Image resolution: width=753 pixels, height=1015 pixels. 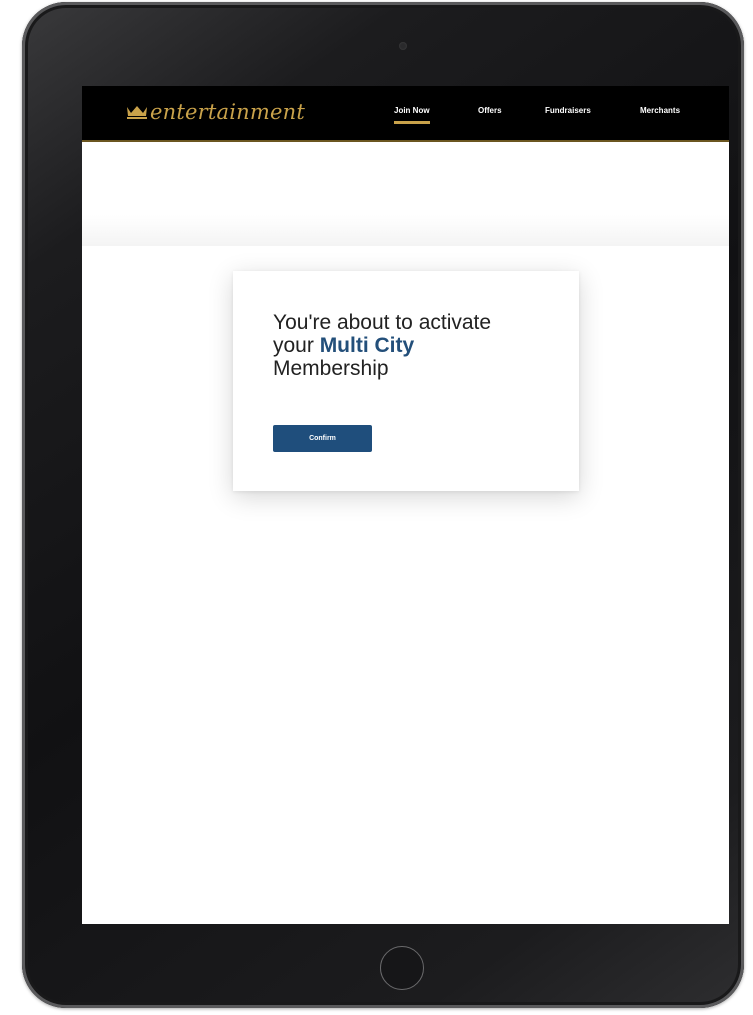 What do you see at coordinates (412, 110) in the screenshot?
I see `nav-join-now-label: Join Now` at bounding box center [412, 110].